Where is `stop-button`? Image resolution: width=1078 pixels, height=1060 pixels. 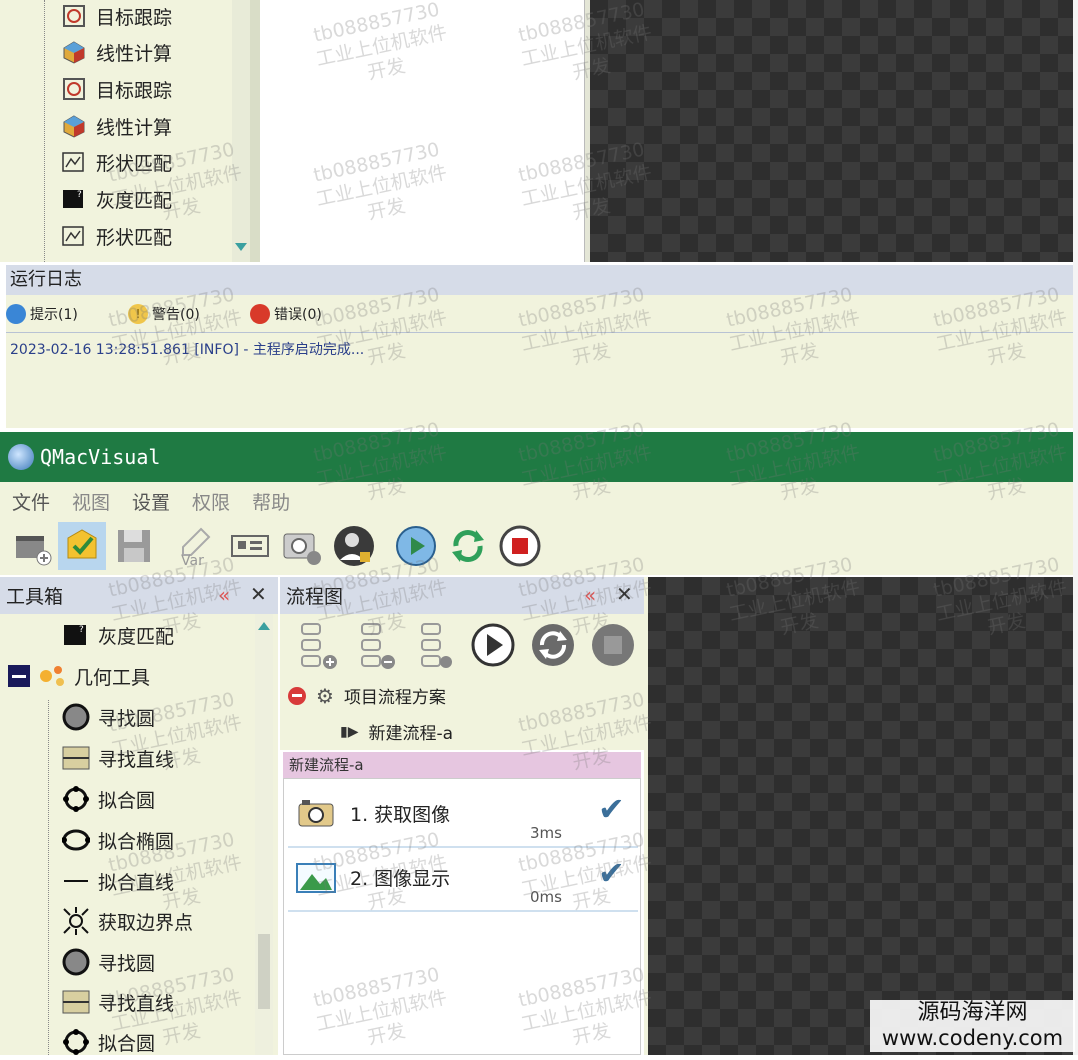 stop-button is located at coordinates (520, 546).